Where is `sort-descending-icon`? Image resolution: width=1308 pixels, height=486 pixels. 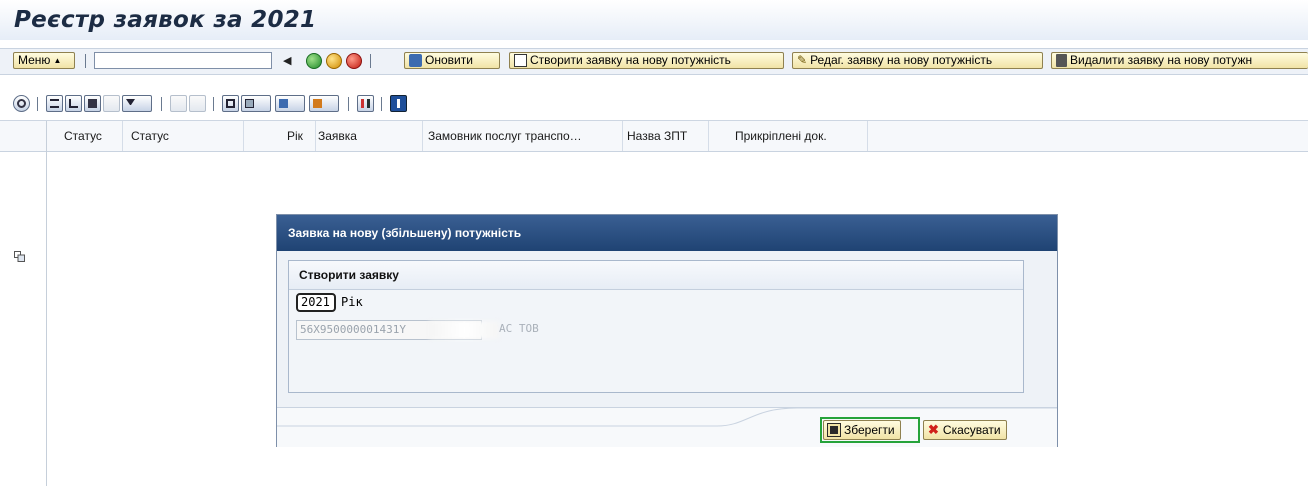
sort-descending-icon is located at coordinates (73, 103).